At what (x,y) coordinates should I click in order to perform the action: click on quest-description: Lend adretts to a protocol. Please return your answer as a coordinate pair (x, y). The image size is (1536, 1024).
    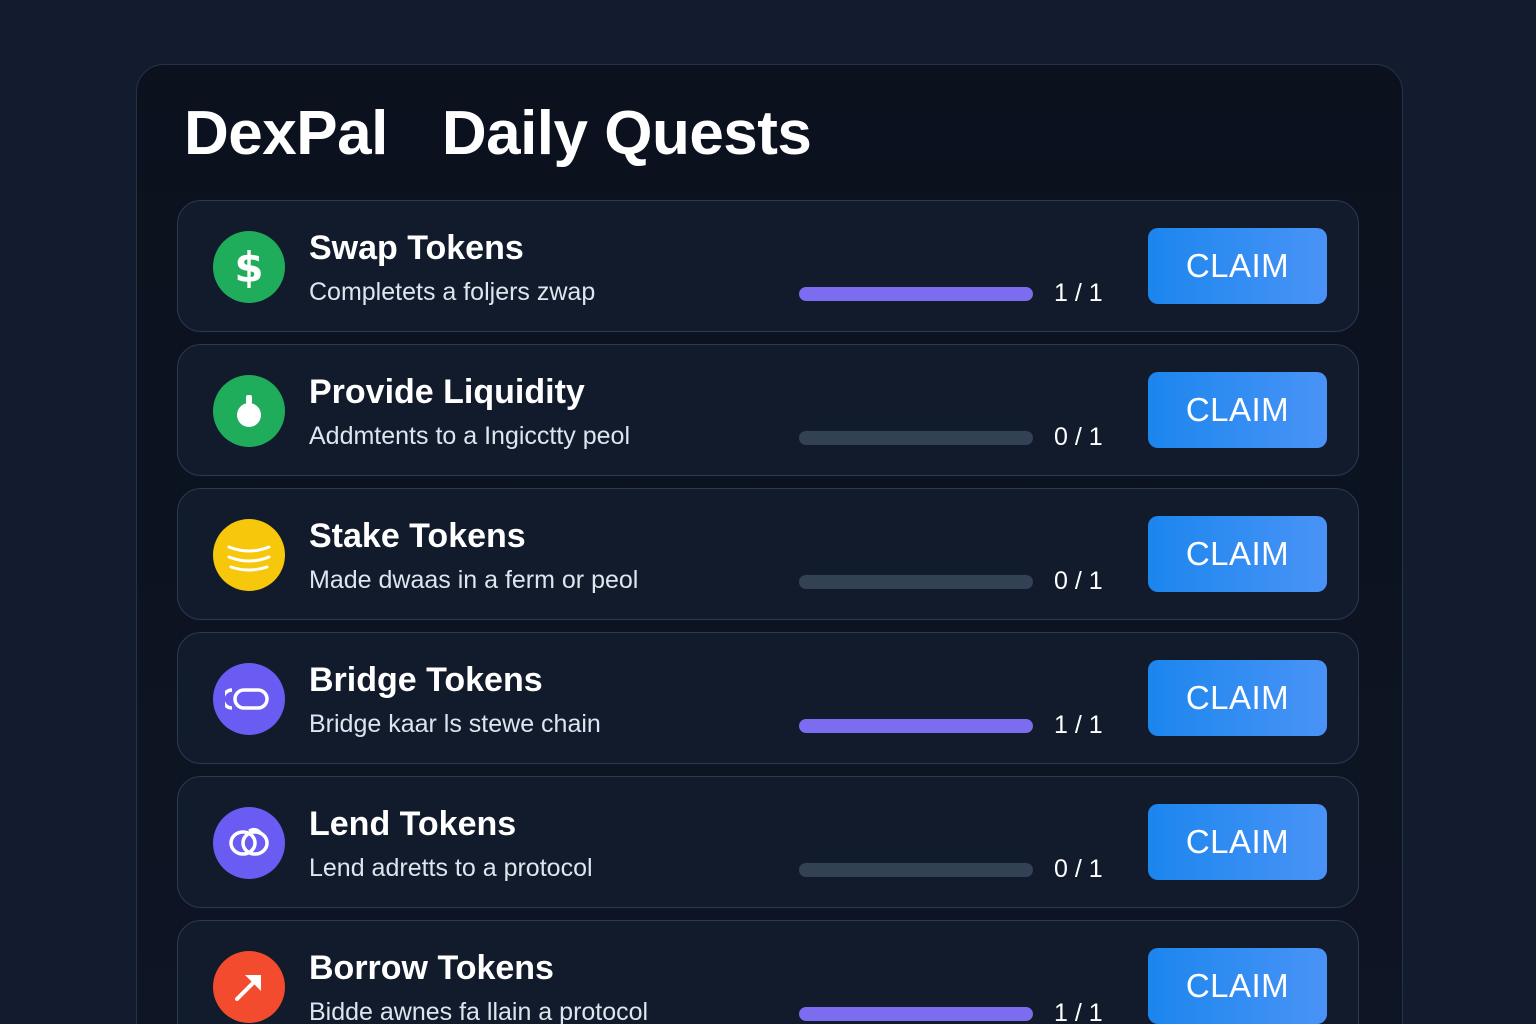
    Looking at the image, I should click on (451, 868).